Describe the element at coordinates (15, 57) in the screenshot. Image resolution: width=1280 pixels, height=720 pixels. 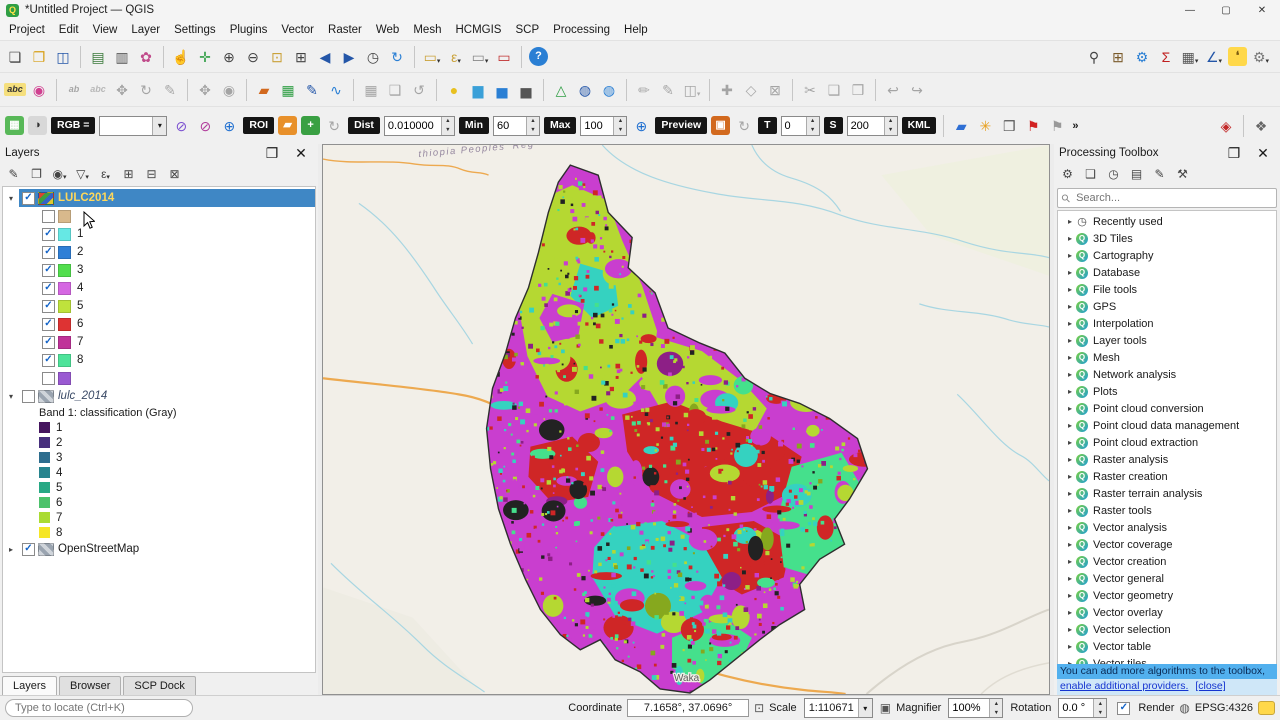
I see `new-project-icon: ❏` at that location.